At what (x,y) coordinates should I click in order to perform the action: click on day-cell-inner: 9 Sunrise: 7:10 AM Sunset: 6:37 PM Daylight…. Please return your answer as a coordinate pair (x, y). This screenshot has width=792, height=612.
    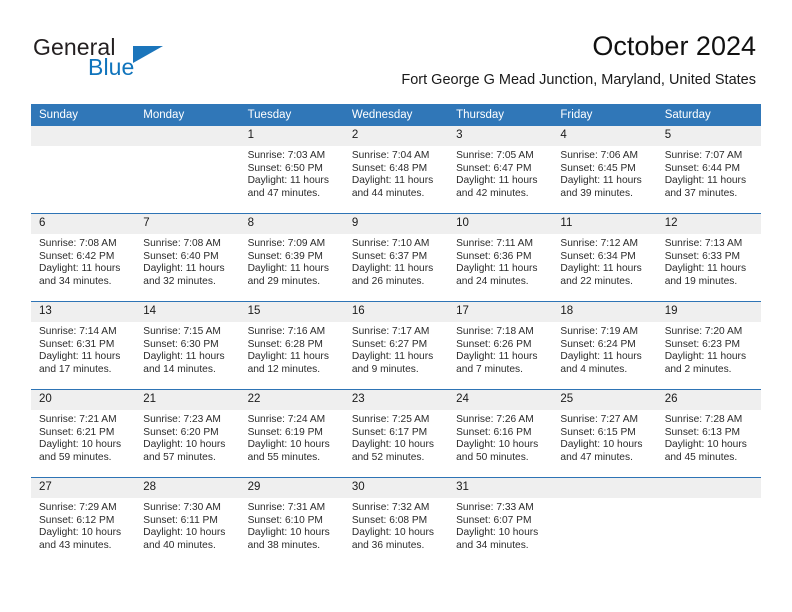
    Looking at the image, I should click on (396, 257).